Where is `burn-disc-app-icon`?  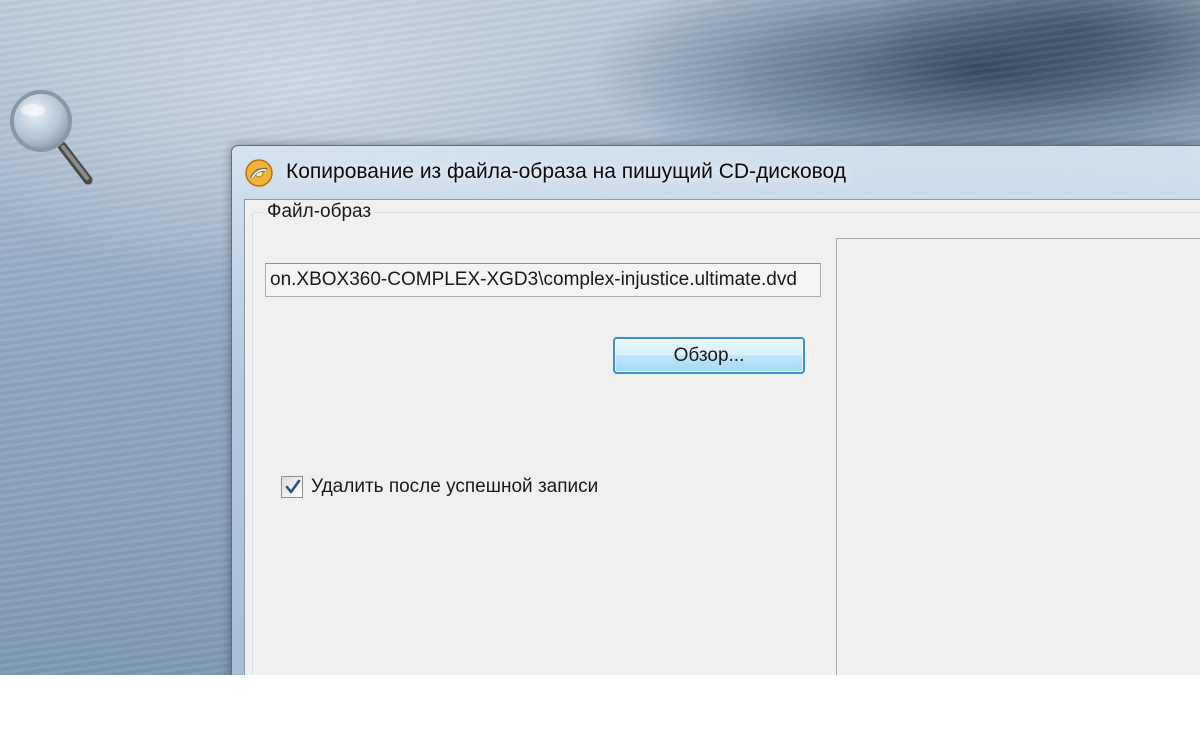 burn-disc-app-icon is located at coordinates (259, 173).